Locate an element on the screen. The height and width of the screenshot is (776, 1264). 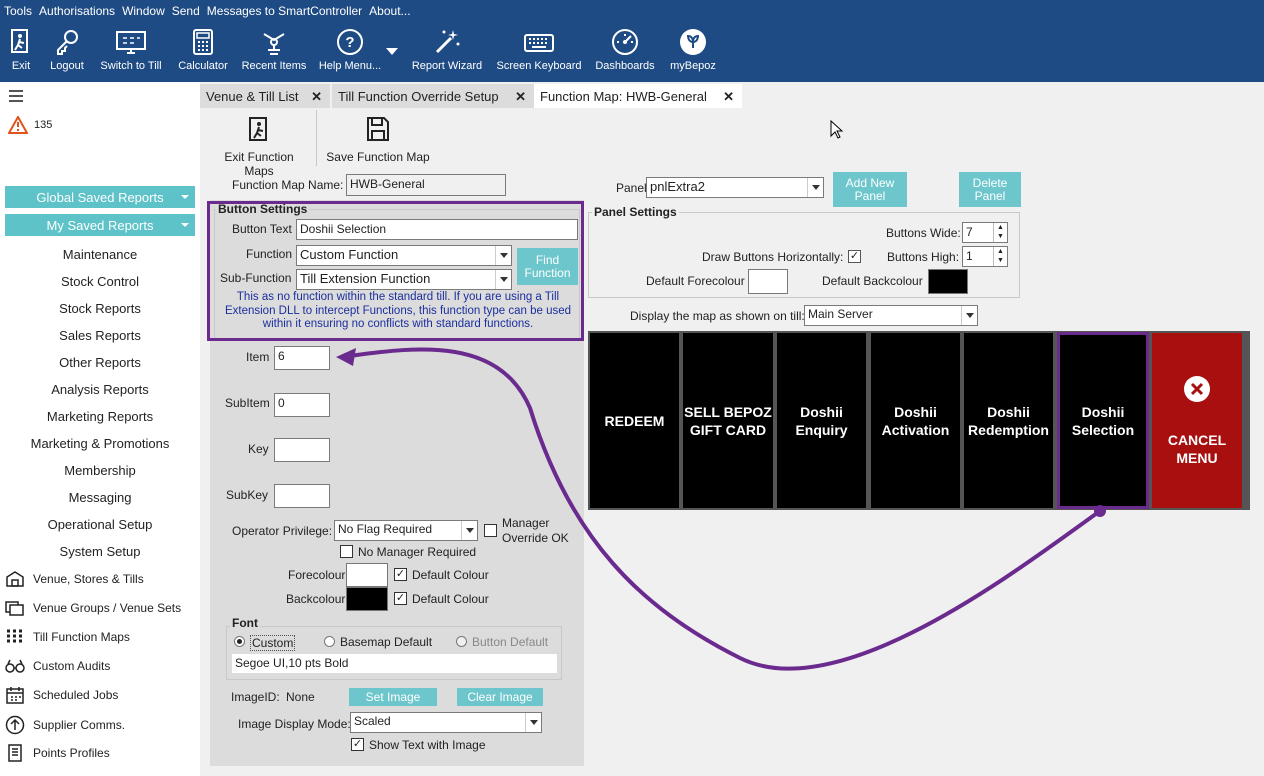
document-icon is located at coordinates (15, 753).